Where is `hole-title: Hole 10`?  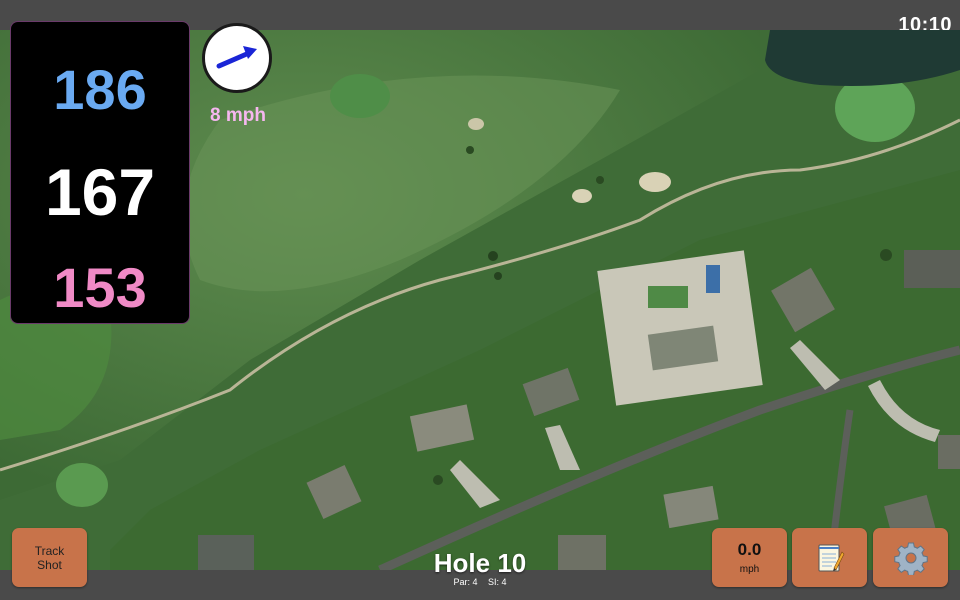 hole-title: Hole 10 is located at coordinates (480, 563).